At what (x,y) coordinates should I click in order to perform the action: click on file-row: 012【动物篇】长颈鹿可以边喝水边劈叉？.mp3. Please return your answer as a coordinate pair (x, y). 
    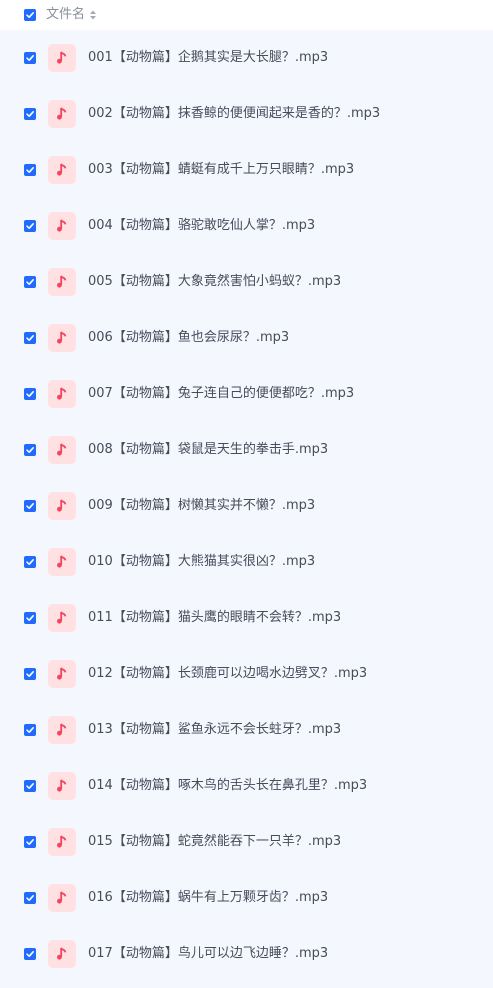
    Looking at the image, I should click on (246, 674).